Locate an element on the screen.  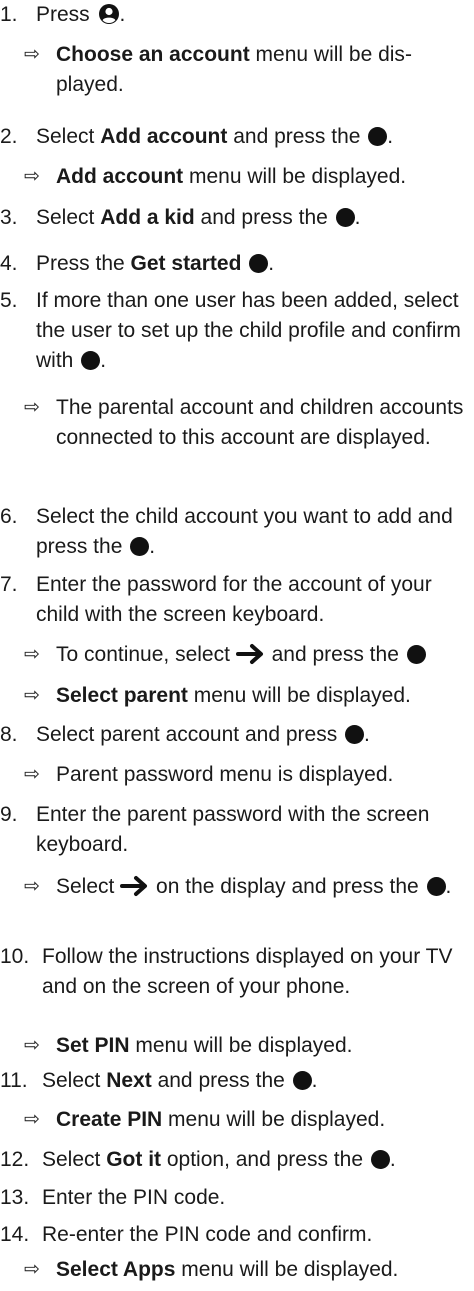
result-item: ⇨ Create PIN menu will be displayed. is located at coordinates (235, 1120).